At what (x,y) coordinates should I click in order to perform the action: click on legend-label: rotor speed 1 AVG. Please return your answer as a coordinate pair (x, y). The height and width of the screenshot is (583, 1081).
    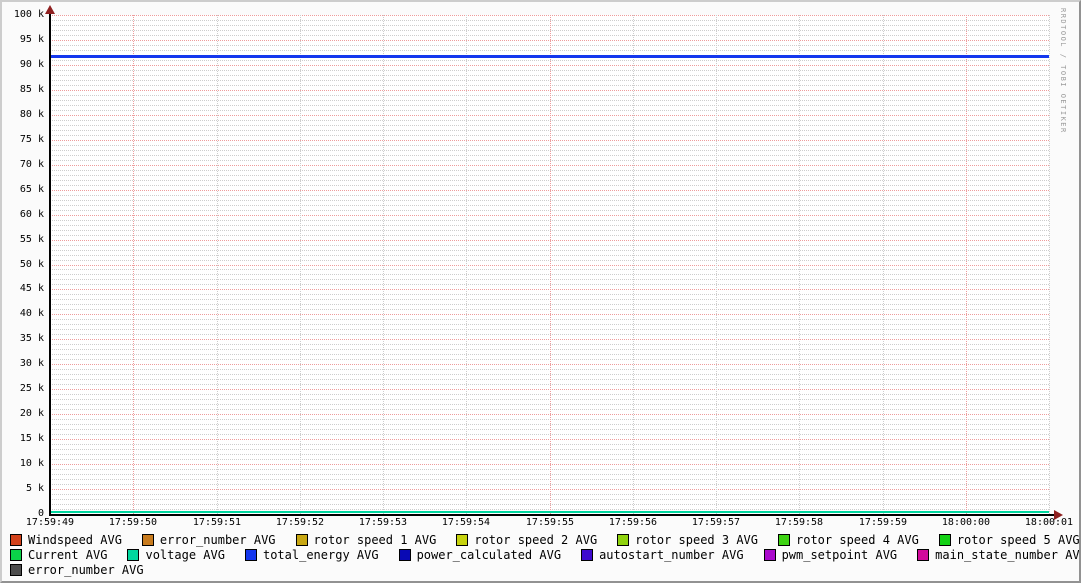
    Looking at the image, I should click on (375, 539).